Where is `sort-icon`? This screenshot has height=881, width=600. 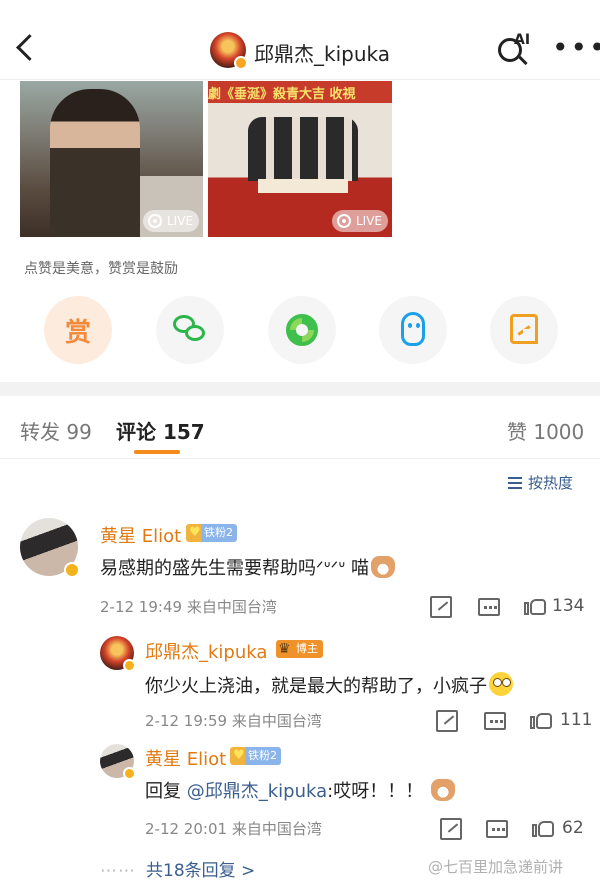
sort-icon is located at coordinates (516, 482).